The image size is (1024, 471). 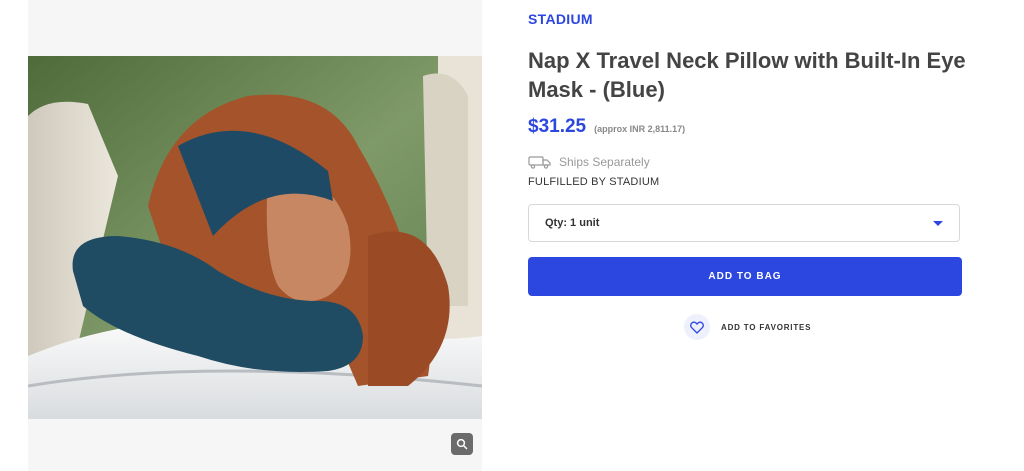 What do you see at coordinates (745, 276) in the screenshot?
I see `add-to-bag-button: ADD TO BAG` at bounding box center [745, 276].